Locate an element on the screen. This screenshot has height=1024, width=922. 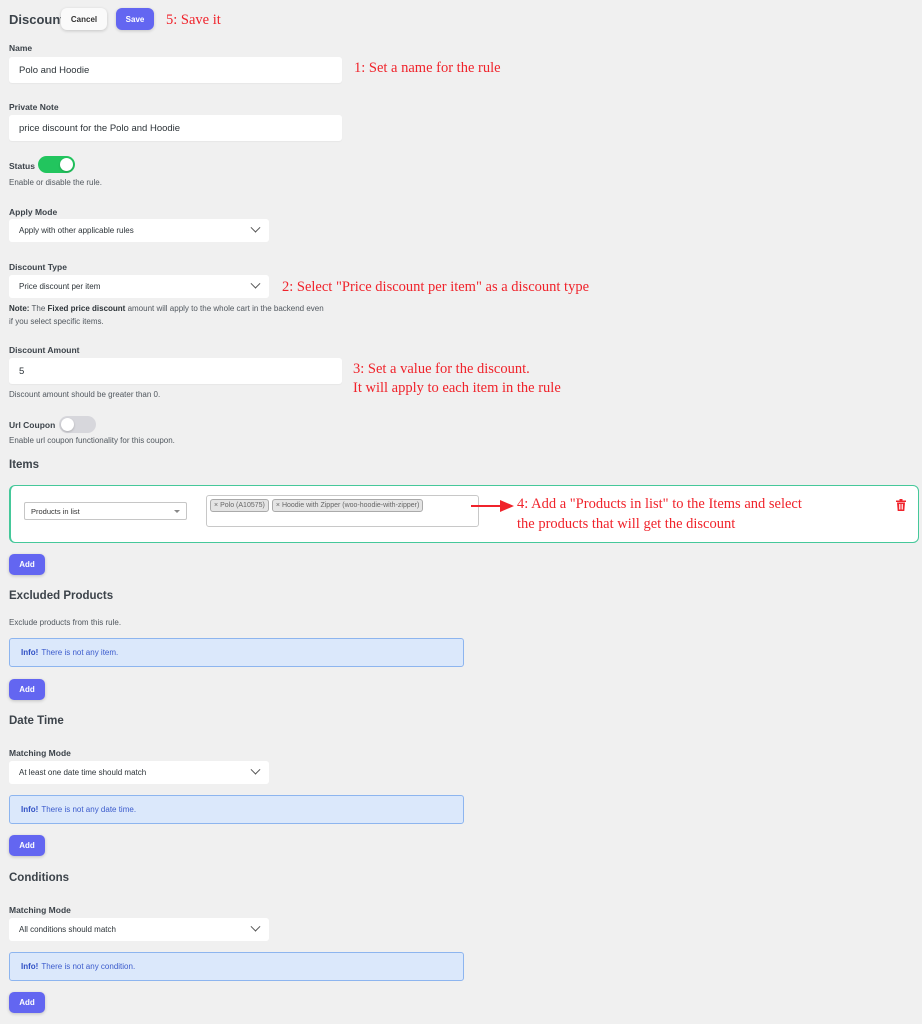
status-help: Enable or disable the rule. is located at coordinates (55, 182).